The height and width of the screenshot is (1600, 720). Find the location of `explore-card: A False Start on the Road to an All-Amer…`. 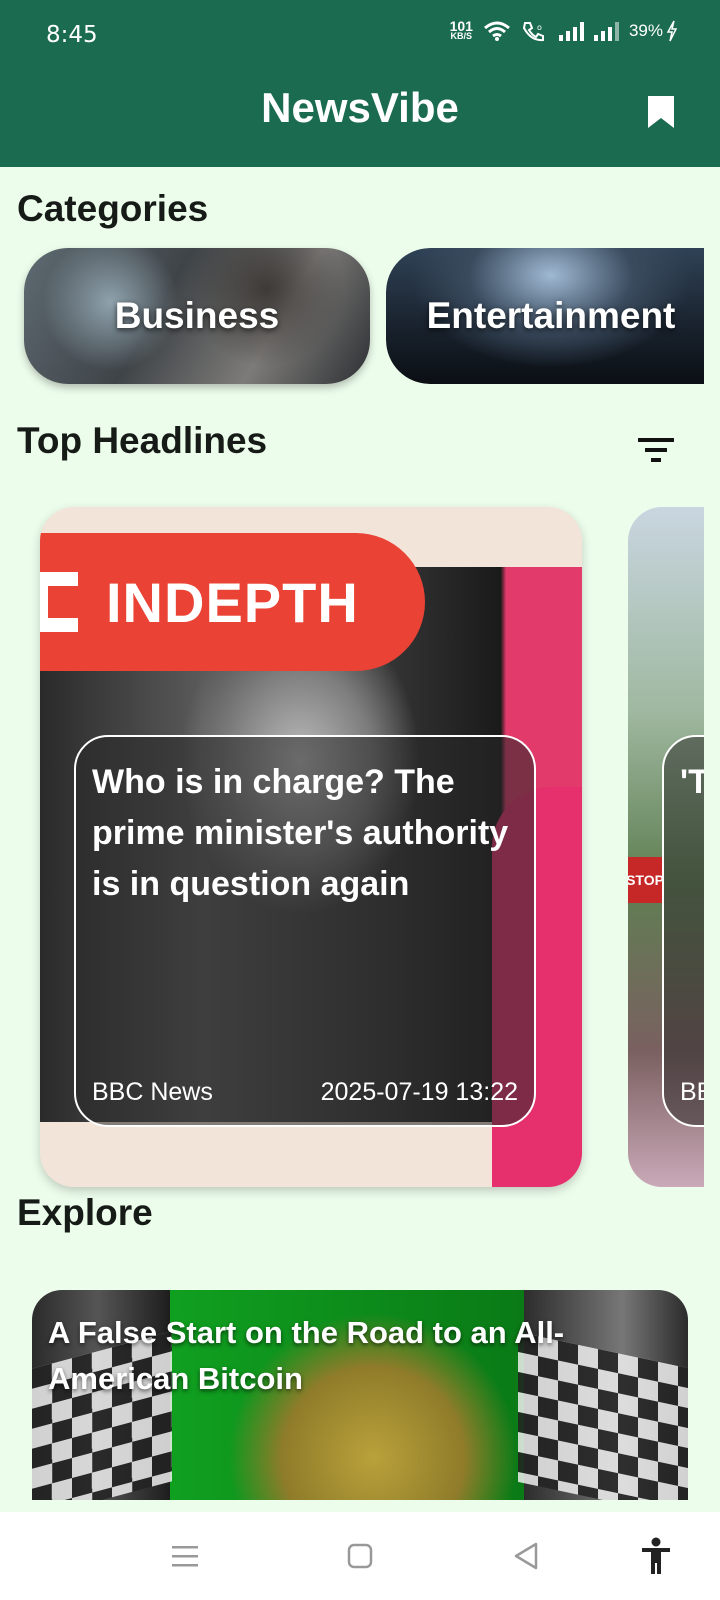

explore-card: A False Start on the Road to an All-Amer… is located at coordinates (360, 1395).